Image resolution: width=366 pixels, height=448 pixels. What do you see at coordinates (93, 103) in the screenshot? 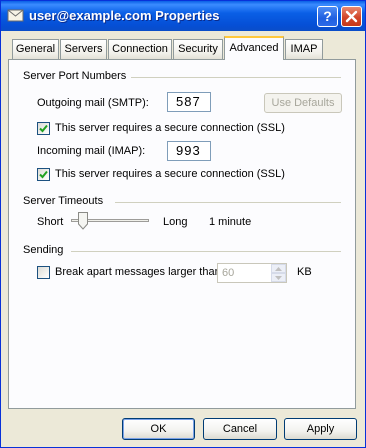
I see `outgoing-port-label: Outgoing mail (SMTP):` at bounding box center [93, 103].